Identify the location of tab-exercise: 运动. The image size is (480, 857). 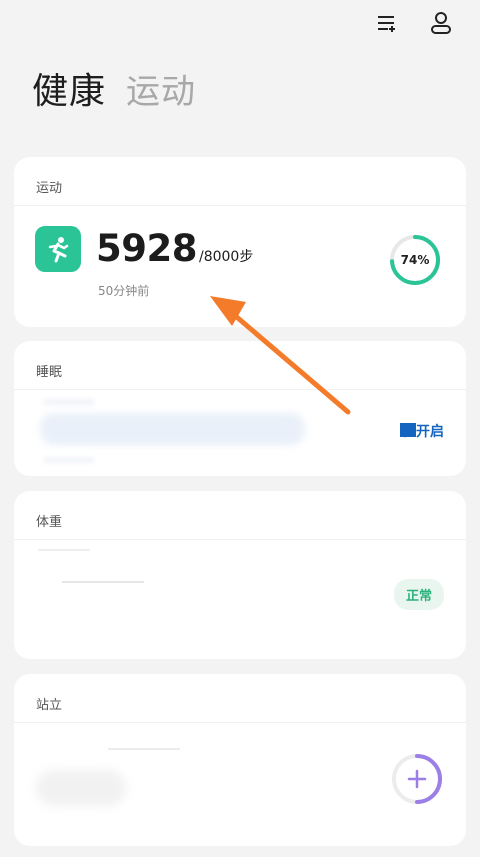
(161, 88).